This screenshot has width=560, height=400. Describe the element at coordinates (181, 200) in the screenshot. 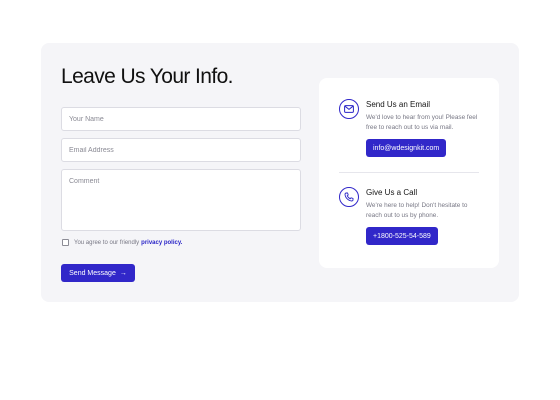

I see `comment-textarea` at that location.